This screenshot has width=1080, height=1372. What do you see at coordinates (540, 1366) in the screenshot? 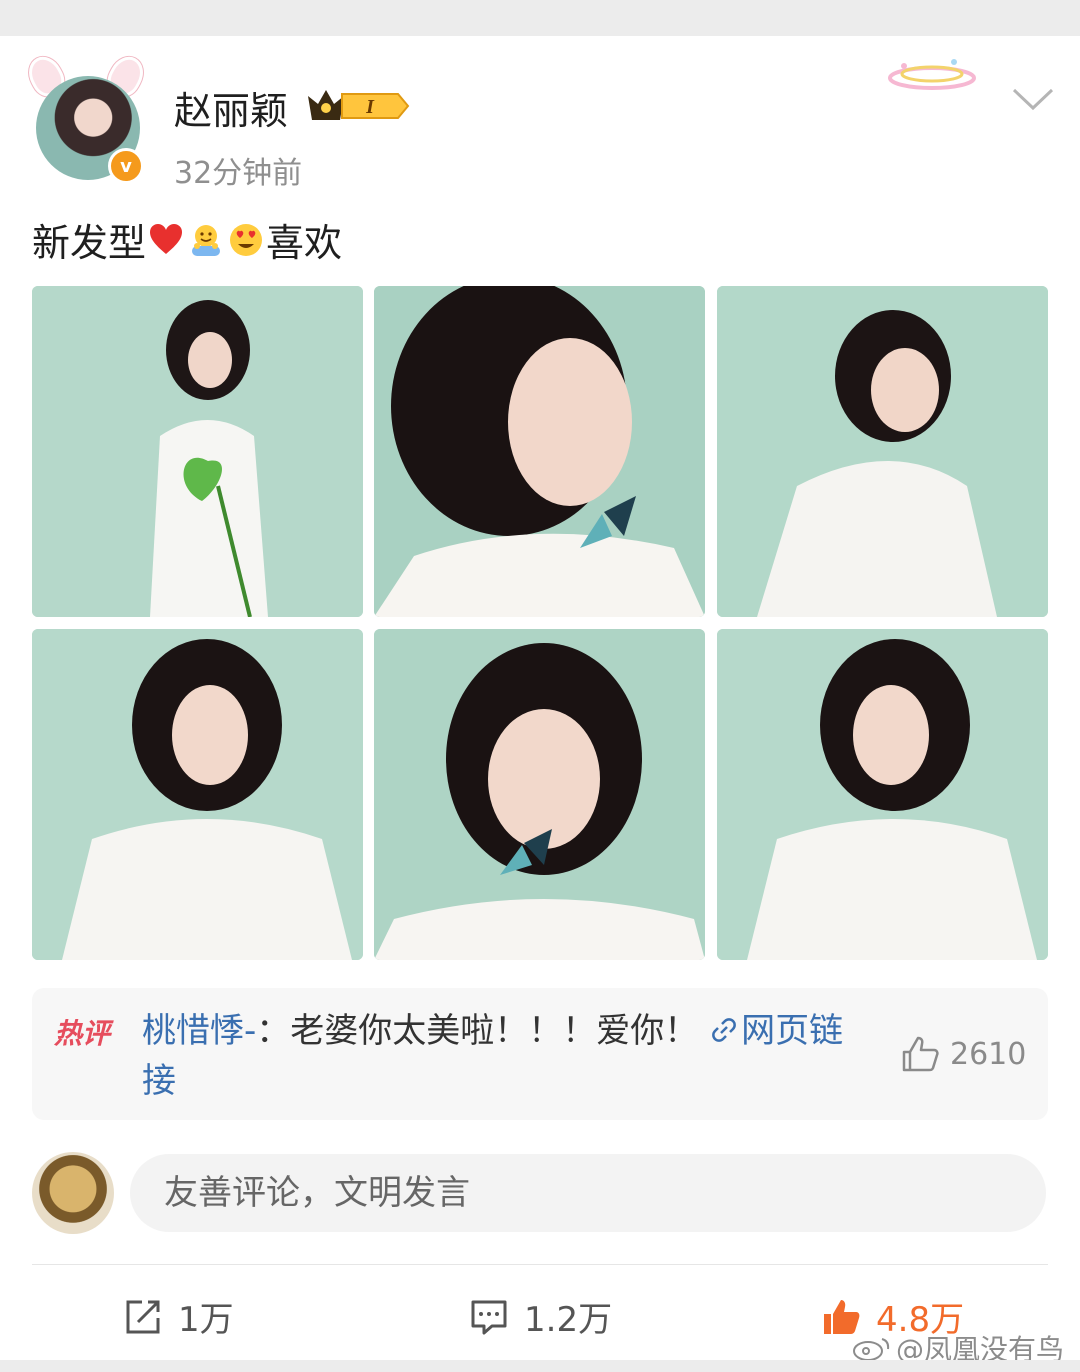
I see `bottom-separator` at bounding box center [540, 1366].